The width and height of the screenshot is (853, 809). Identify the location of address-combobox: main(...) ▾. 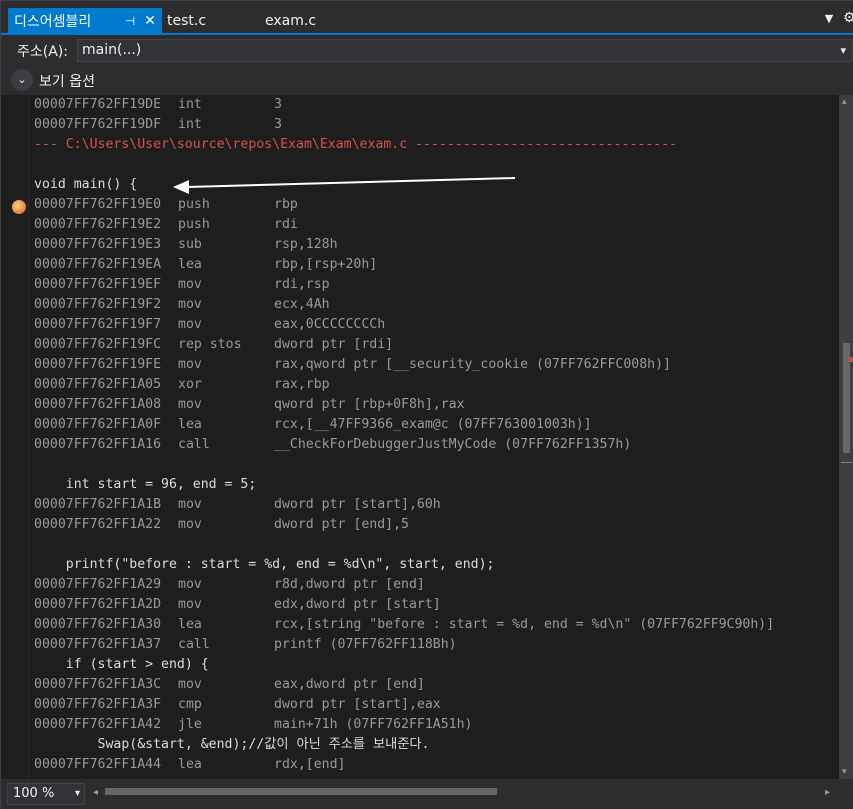
(465, 50).